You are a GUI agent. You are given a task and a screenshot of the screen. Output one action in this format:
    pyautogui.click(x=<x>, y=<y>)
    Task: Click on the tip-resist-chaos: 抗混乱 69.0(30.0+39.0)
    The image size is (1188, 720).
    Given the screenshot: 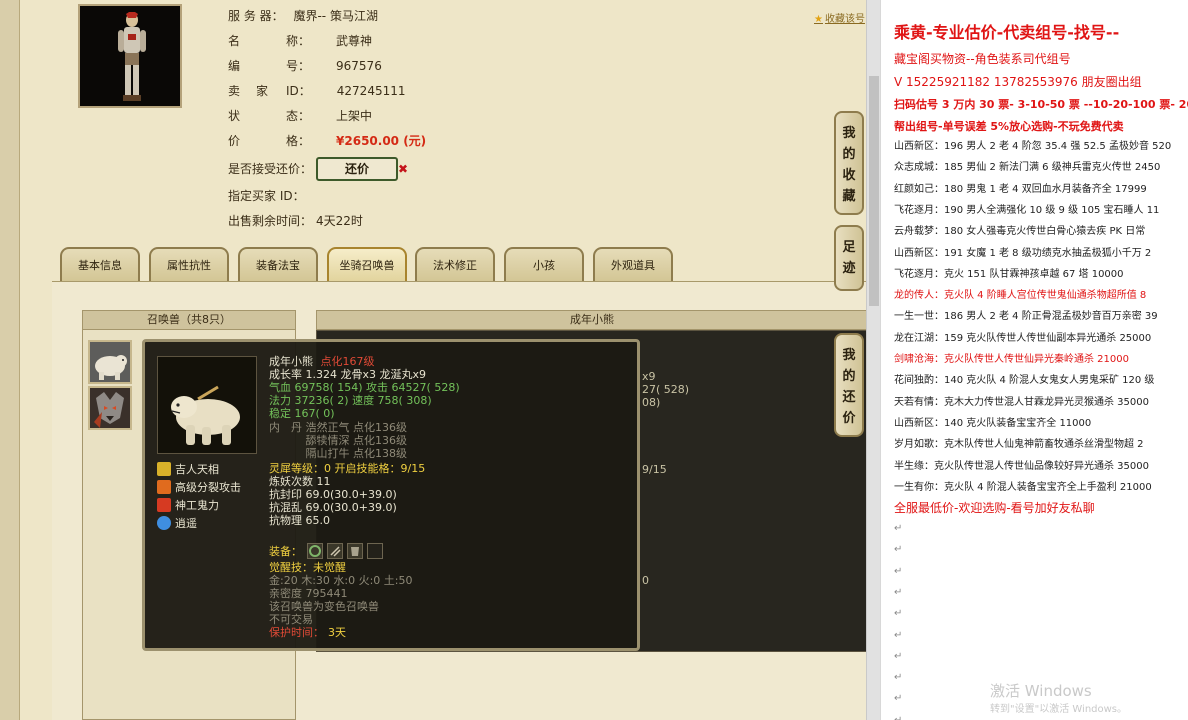 What is the action you would take?
    pyautogui.click(x=333, y=507)
    